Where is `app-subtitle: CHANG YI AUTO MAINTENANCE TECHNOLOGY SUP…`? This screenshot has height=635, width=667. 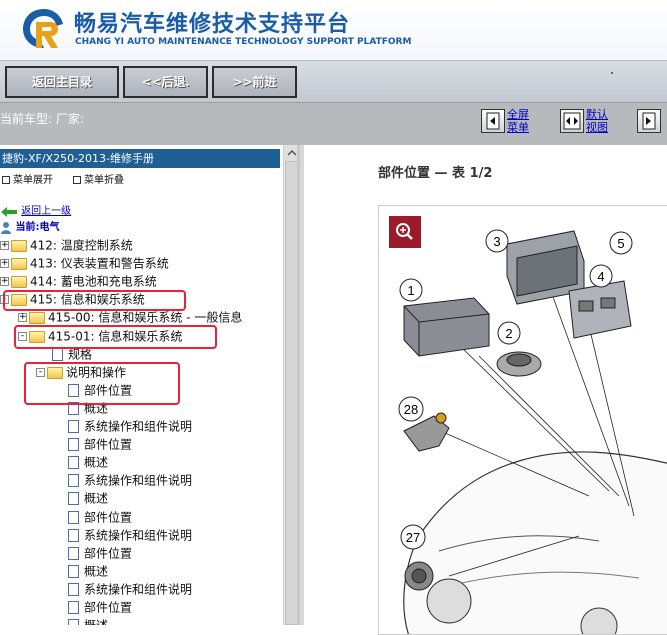
app-subtitle: CHANG YI AUTO MAINTENANCE TECHNOLOGY SUP… is located at coordinates (243, 42).